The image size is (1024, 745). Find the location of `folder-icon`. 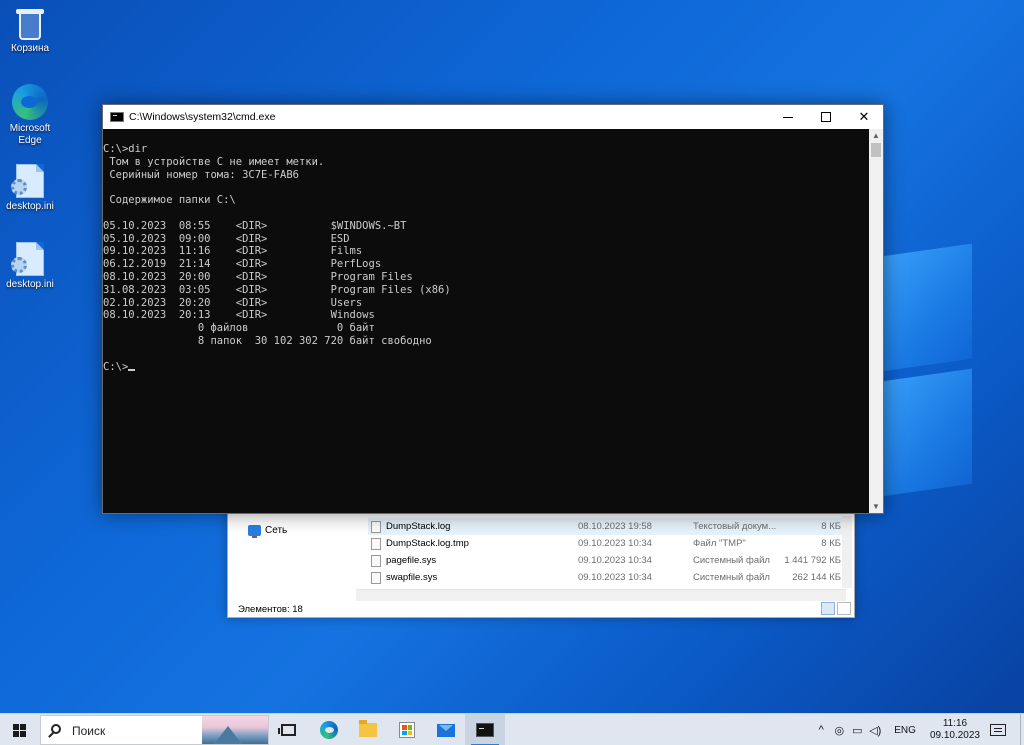

folder-icon is located at coordinates (368, 728).